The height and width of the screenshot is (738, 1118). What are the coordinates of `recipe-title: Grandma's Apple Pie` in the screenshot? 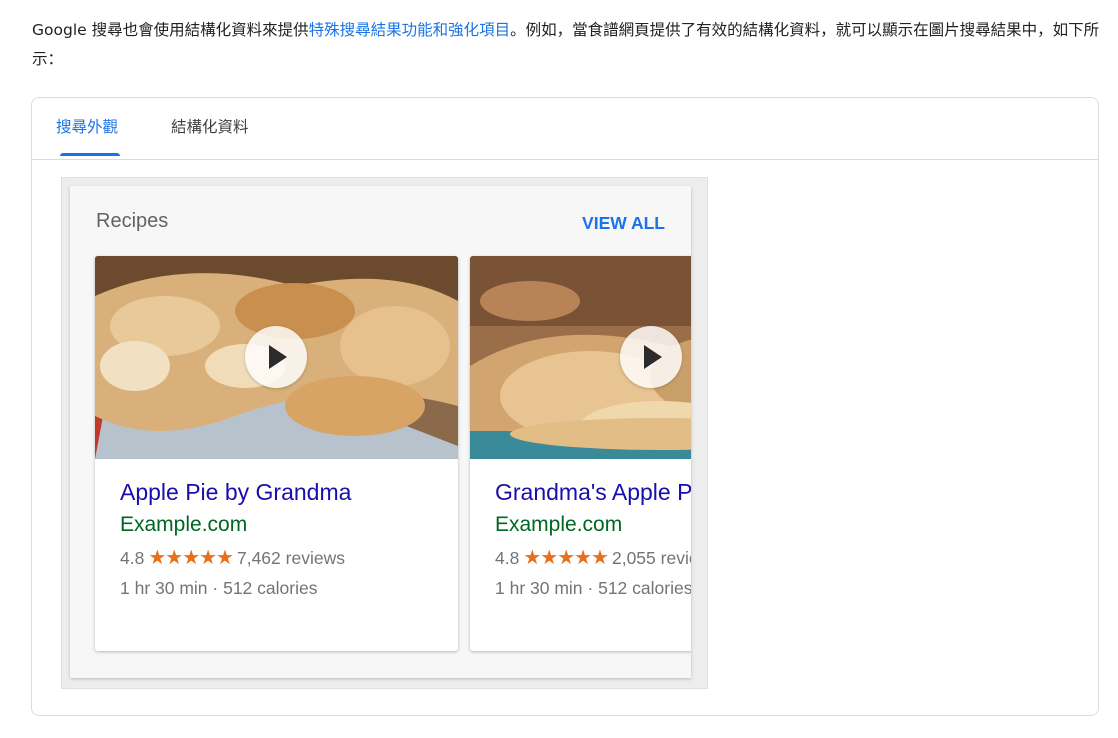 It's located at (593, 492).